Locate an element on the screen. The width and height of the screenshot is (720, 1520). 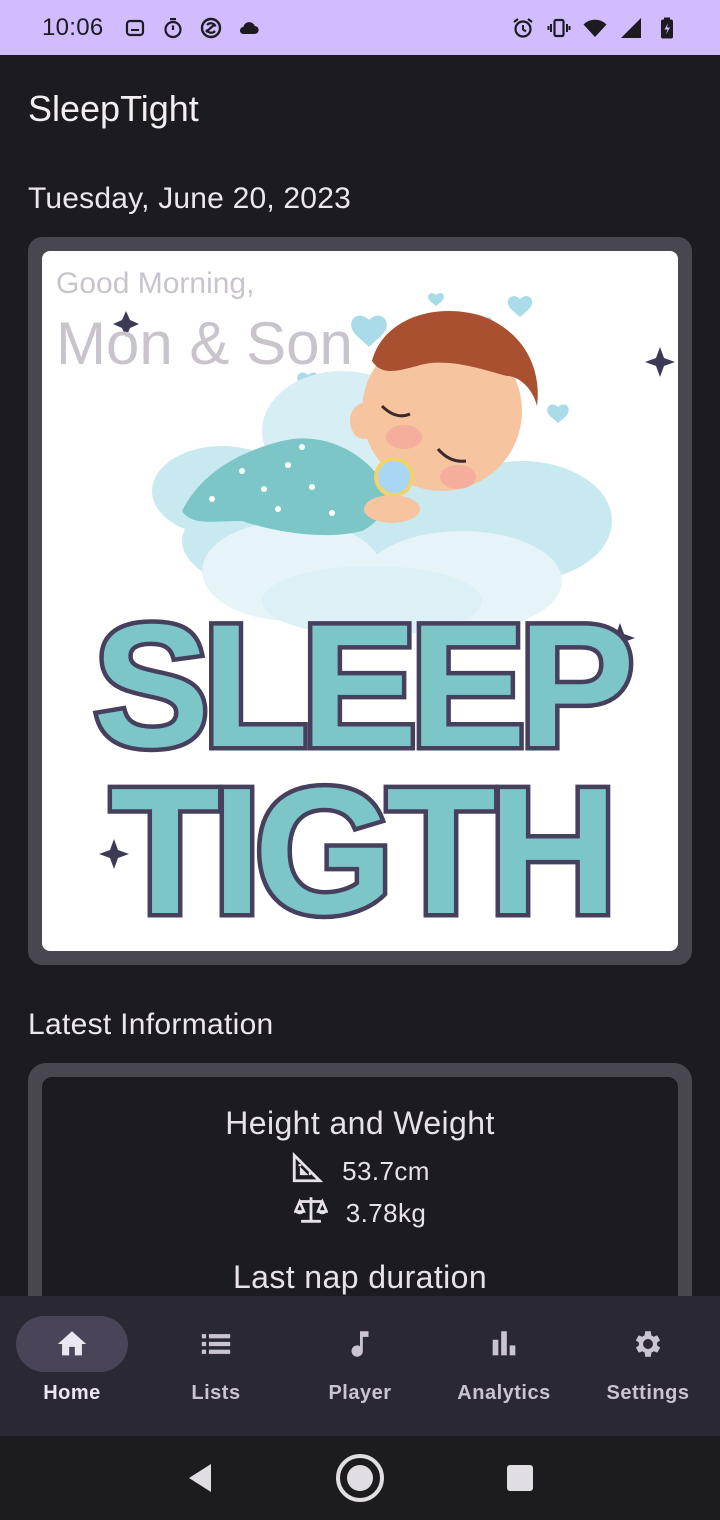
height-row: 53.7cm is located at coordinates (360, 1171).